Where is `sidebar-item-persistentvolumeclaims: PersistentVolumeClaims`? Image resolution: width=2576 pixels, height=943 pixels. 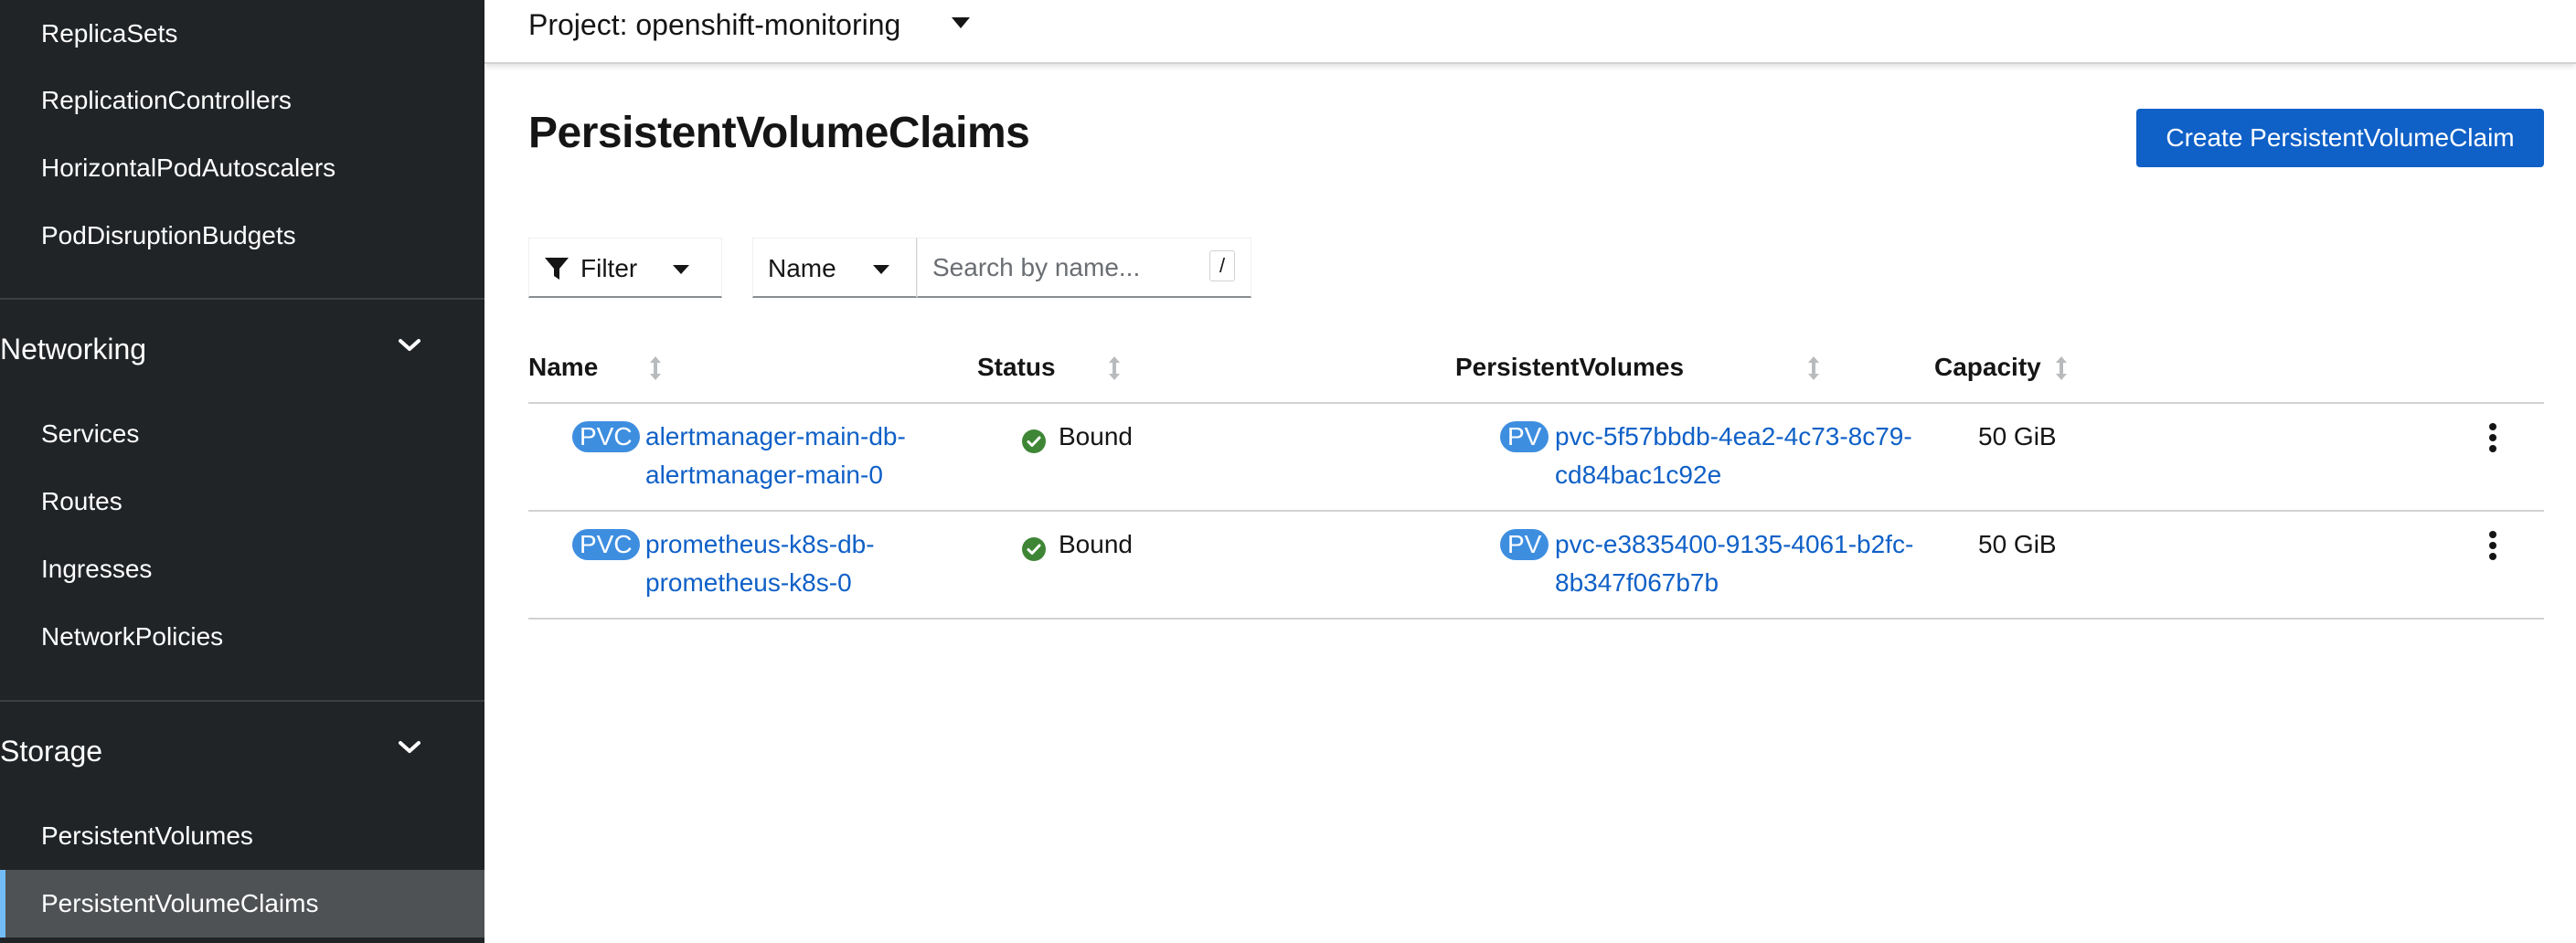 sidebar-item-persistentvolumeclaims: PersistentVolumeClaims is located at coordinates (242, 904).